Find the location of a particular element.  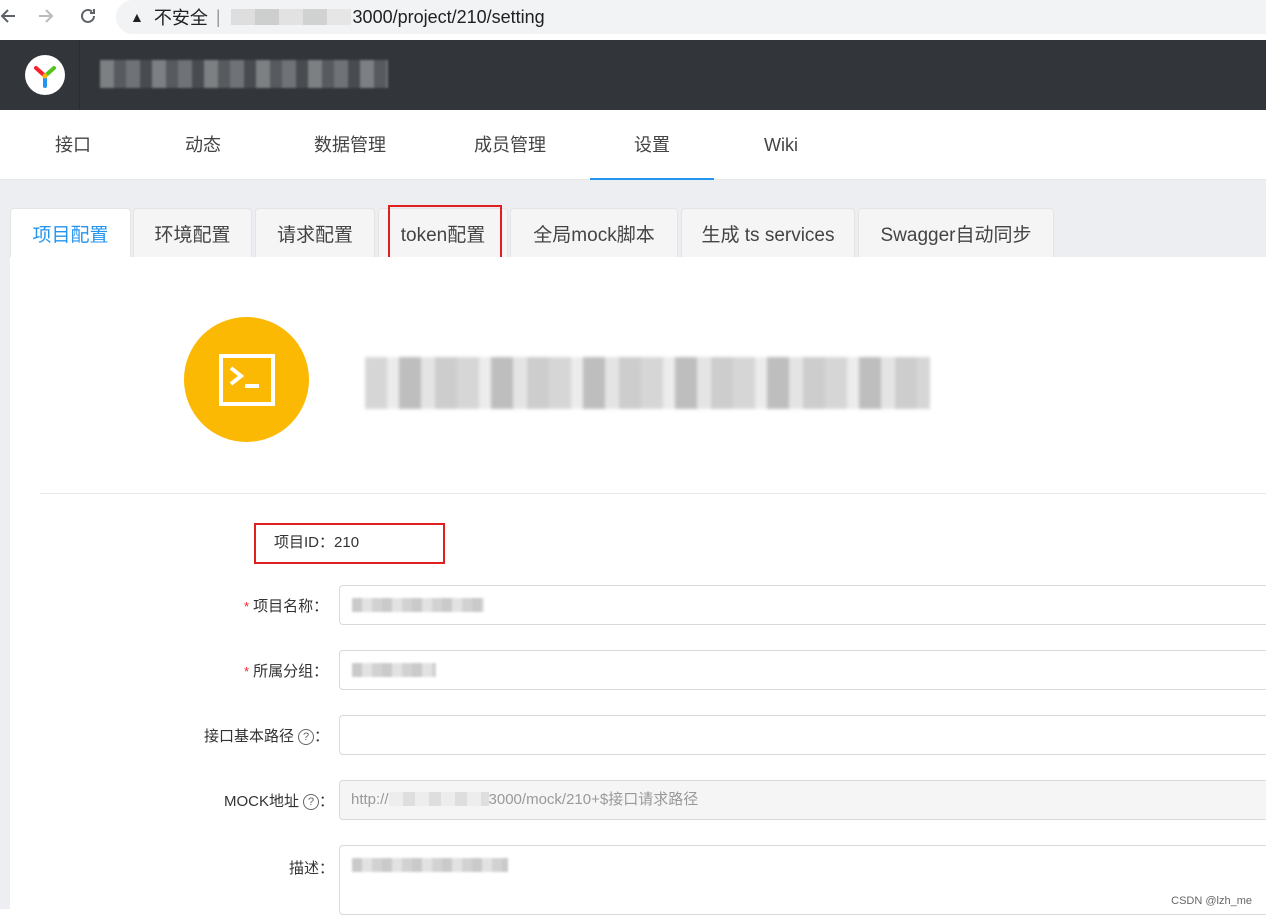

tab-project-config: 项目配置 is located at coordinates (70, 233).